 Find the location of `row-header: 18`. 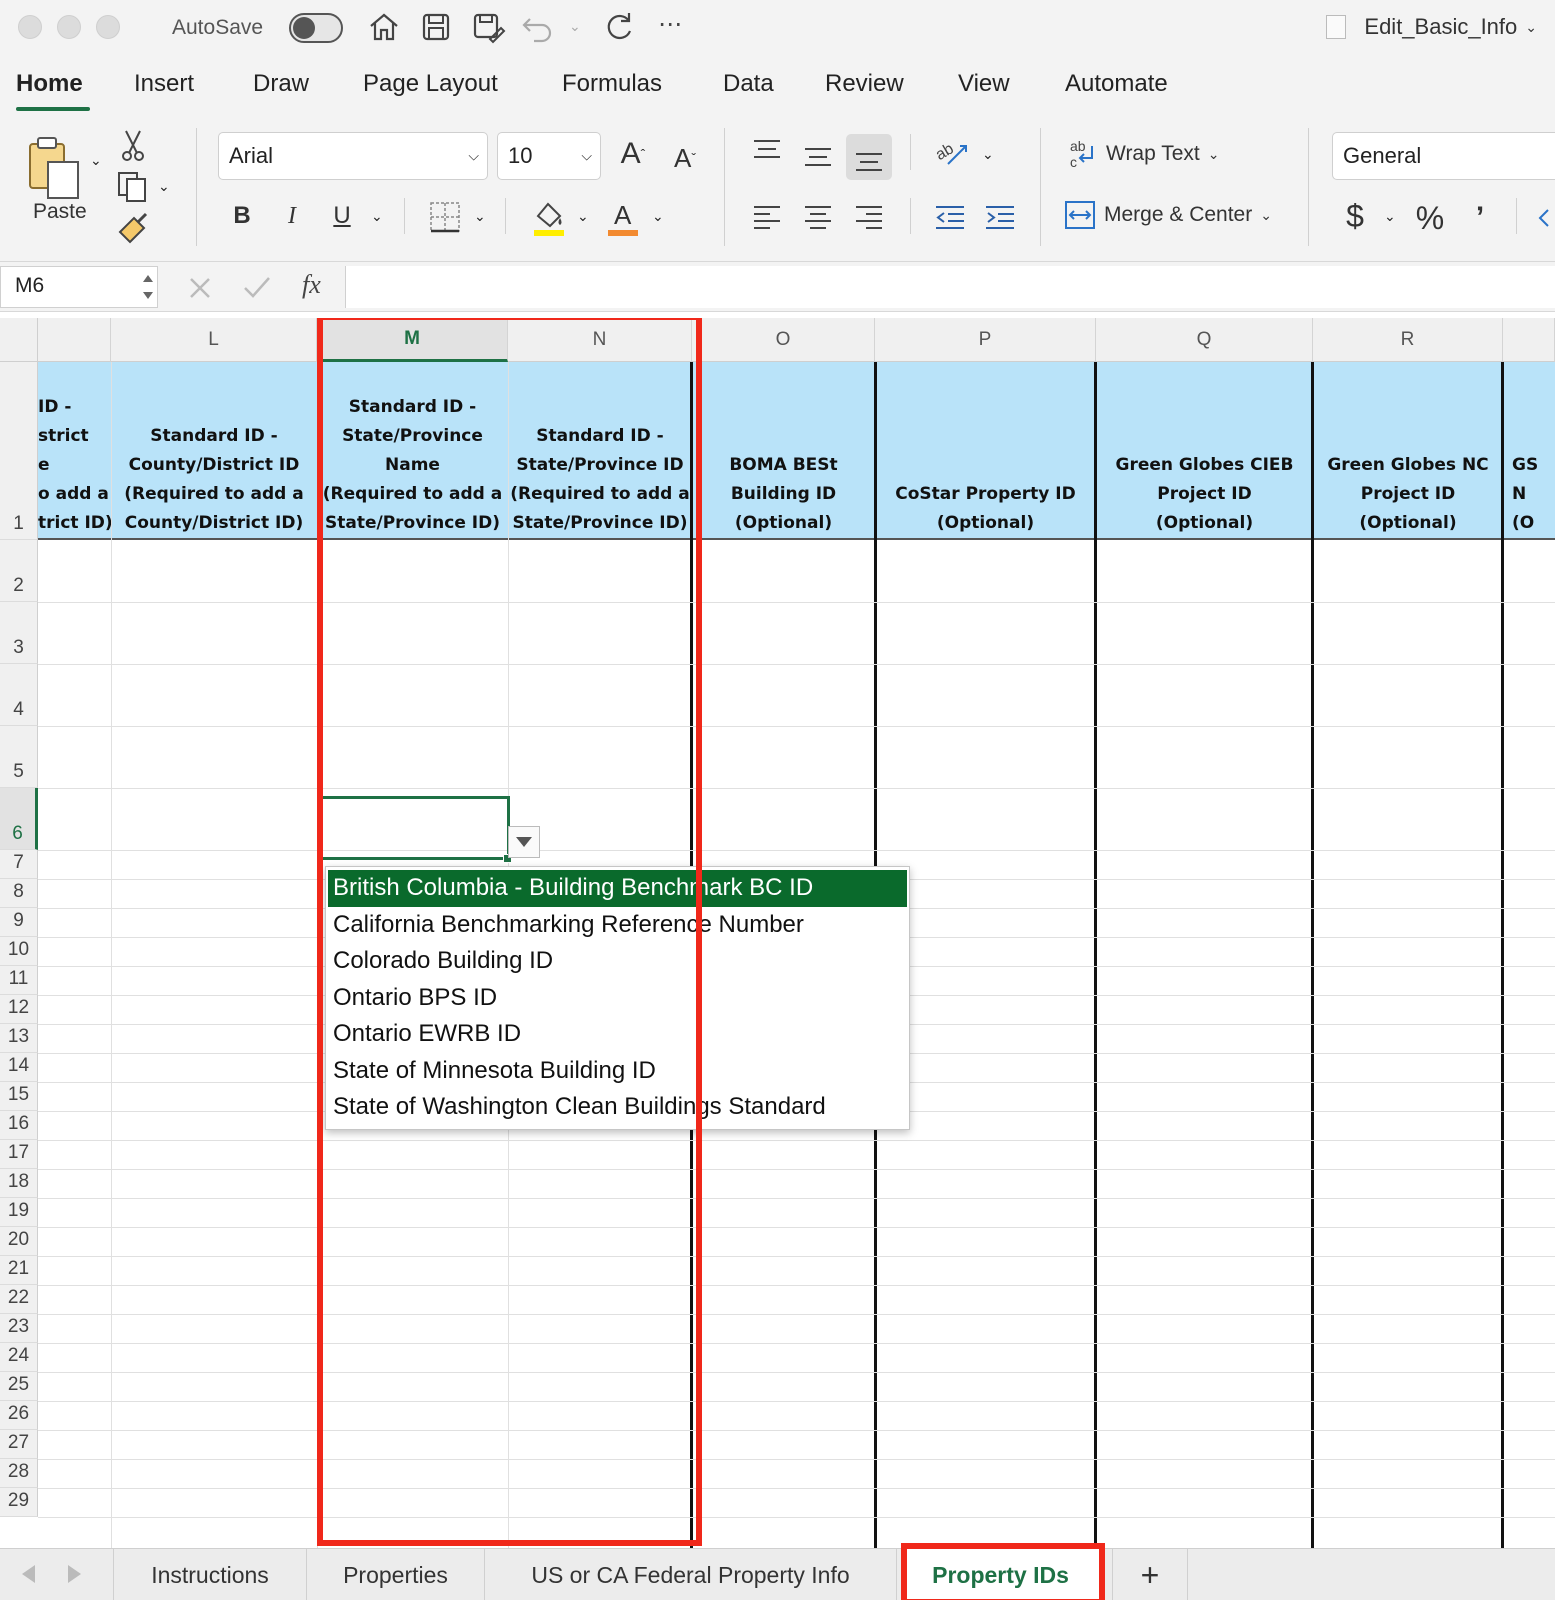

row-header: 18 is located at coordinates (19, 1183).